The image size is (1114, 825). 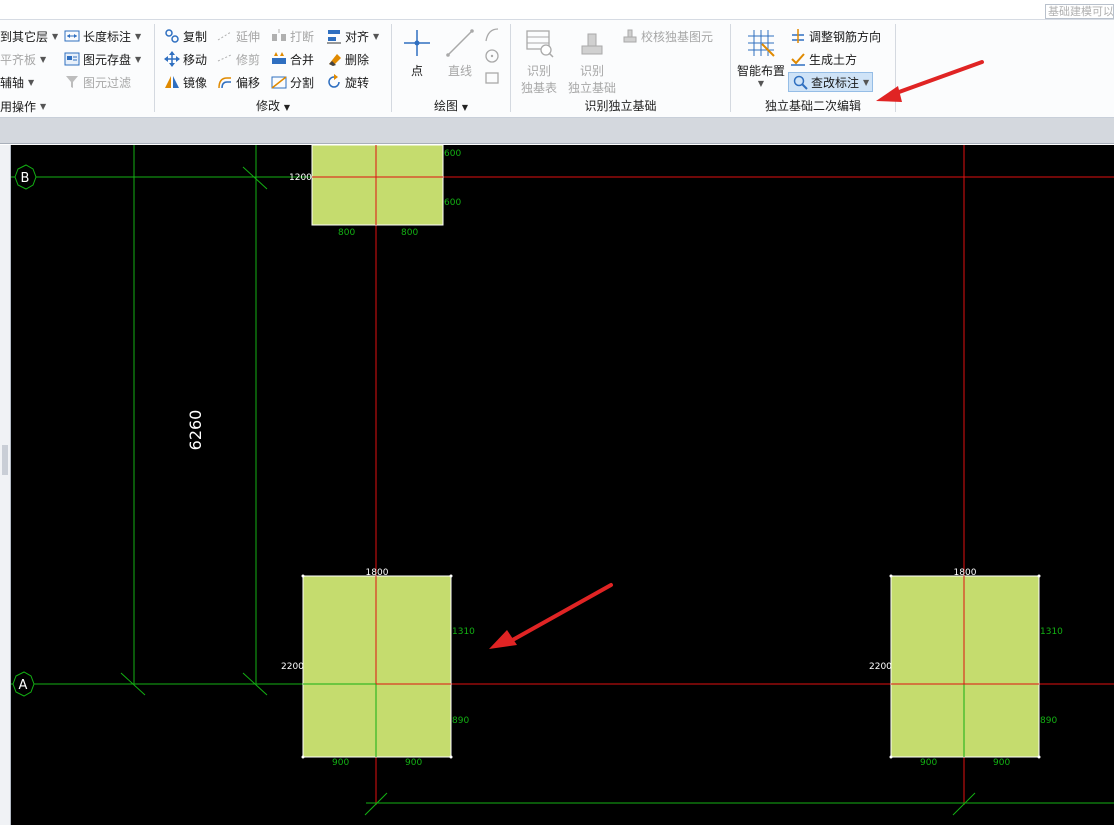 What do you see at coordinates (928, 763) in the screenshot?
I see `foundation-a2-bottom-left-dim: 900` at bounding box center [928, 763].